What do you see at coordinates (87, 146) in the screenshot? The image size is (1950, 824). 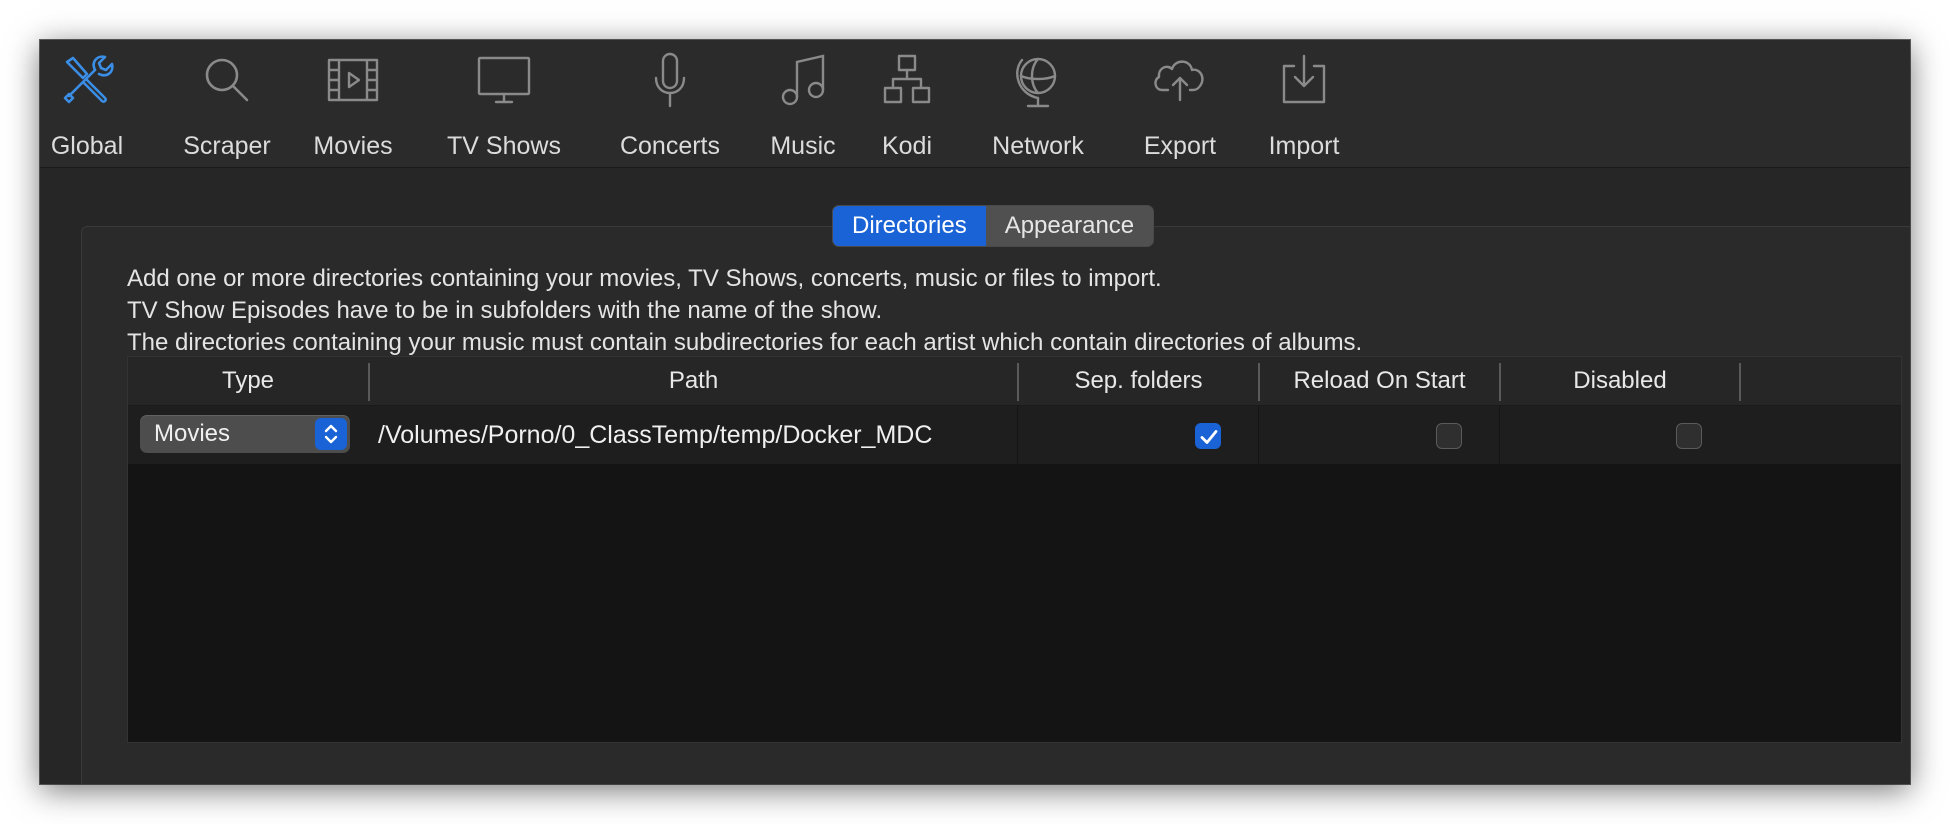 I see `toolbar-item-label: Global` at bounding box center [87, 146].